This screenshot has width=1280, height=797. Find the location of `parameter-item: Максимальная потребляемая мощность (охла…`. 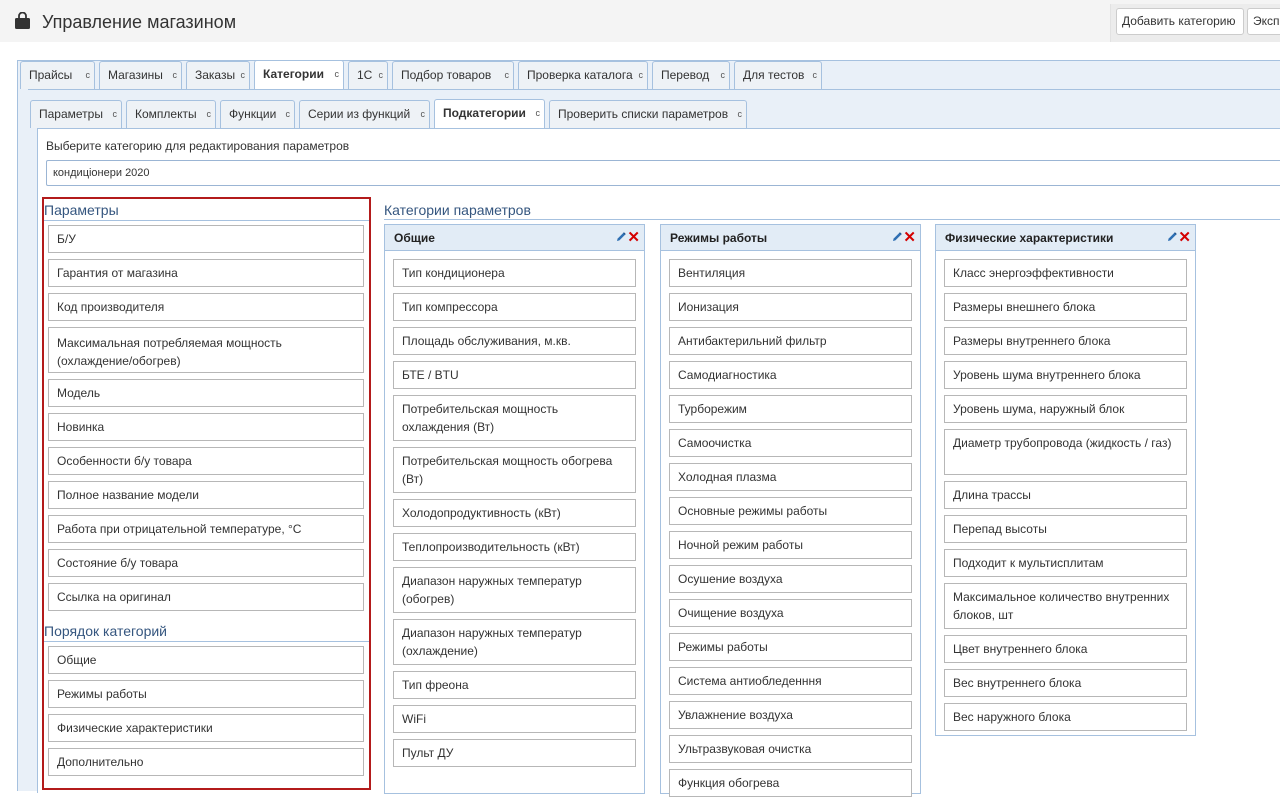

parameter-item: Максимальная потребляемая мощность (охла… is located at coordinates (206, 350).